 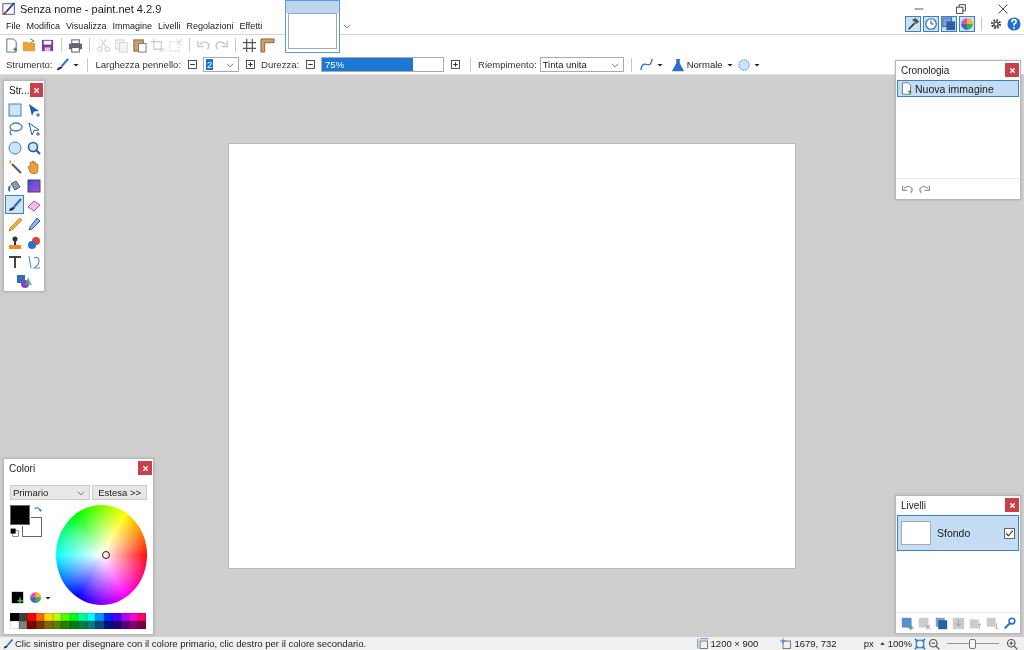 What do you see at coordinates (191, 643) in the screenshot?
I see `status-message: Clic sinistro per disegnare con il colore primario, clic destro per il colore secondario.` at bounding box center [191, 643].